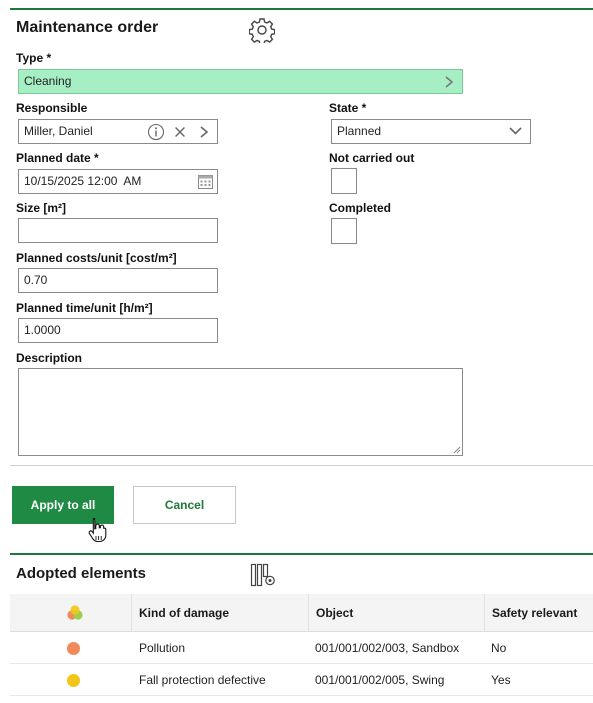  I want to click on cell-kind: Pollution, so click(162, 648).